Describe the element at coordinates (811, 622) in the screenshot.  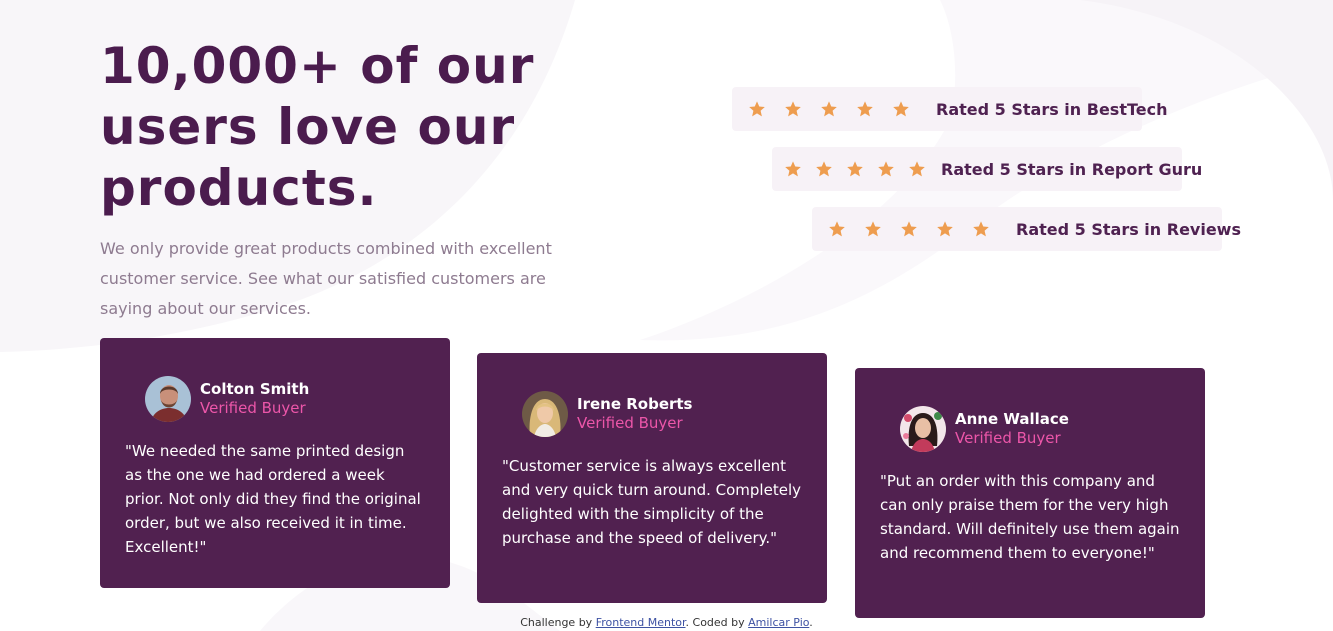
I see `attribution-suffix: .` at that location.